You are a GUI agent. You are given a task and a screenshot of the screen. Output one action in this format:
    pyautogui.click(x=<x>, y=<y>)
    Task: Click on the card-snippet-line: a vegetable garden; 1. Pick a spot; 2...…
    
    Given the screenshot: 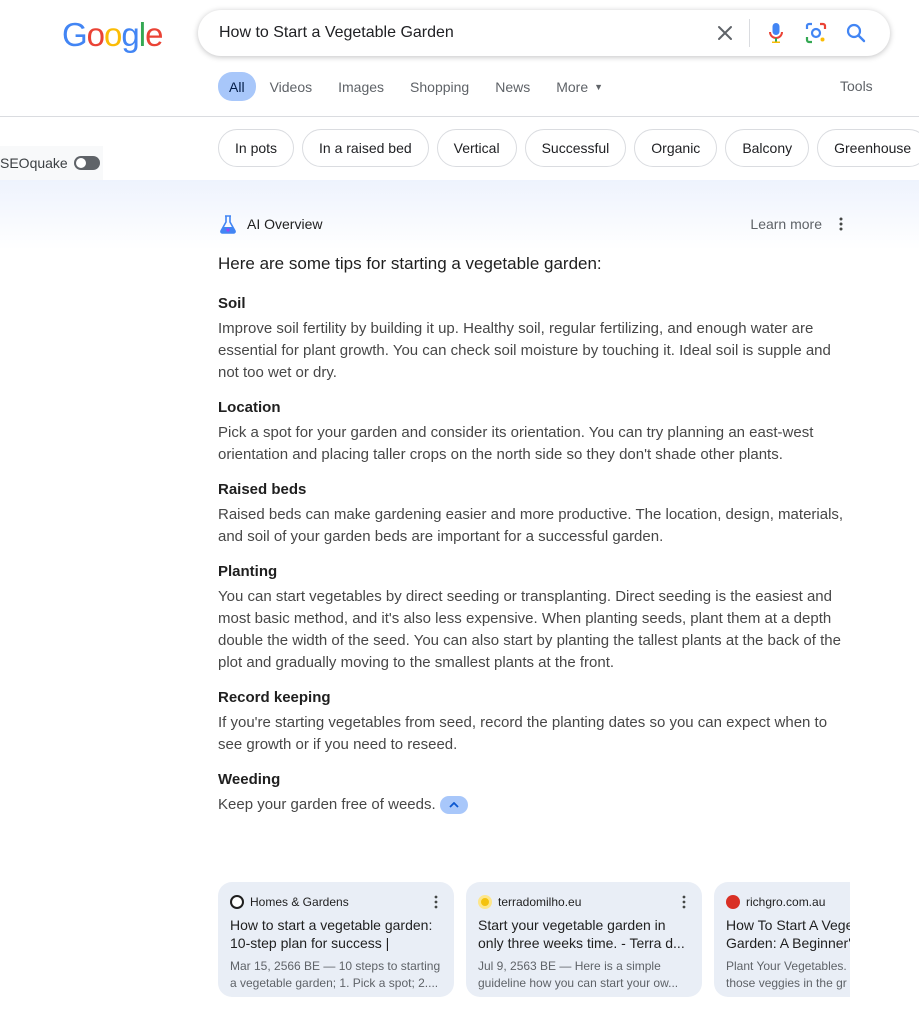 What is the action you would take?
    pyautogui.click(x=334, y=983)
    